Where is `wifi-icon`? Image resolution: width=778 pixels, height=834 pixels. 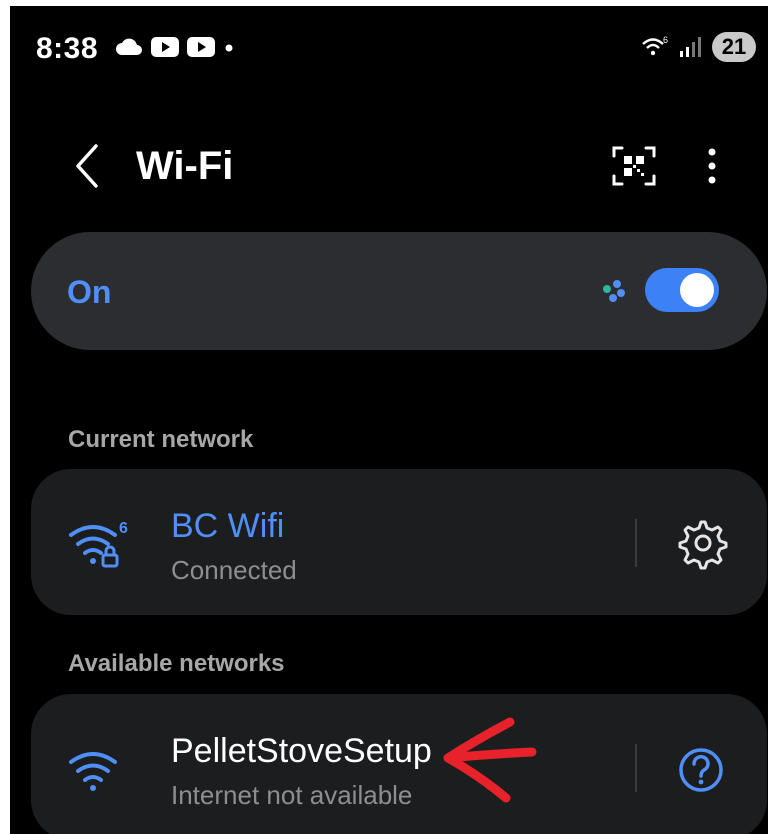
wifi-icon is located at coordinates (93, 771).